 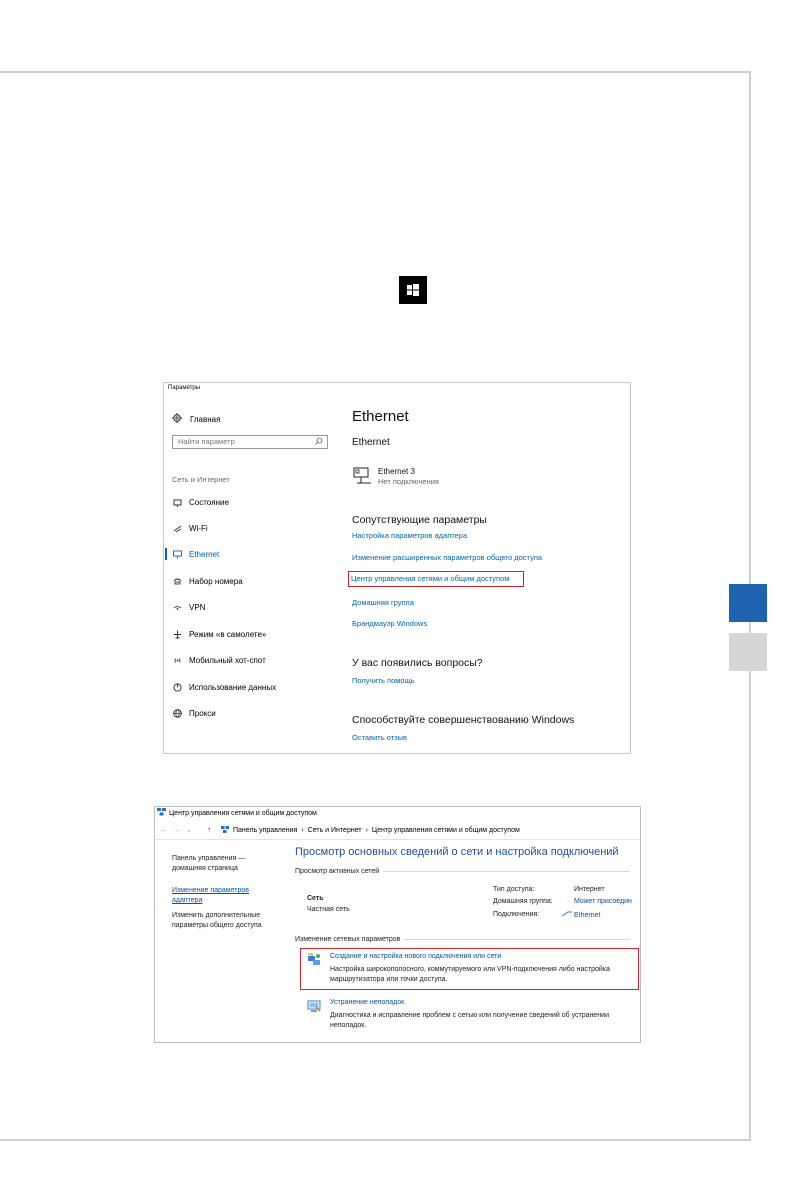 I want to click on airplane-icon, so click(x=177, y=634).